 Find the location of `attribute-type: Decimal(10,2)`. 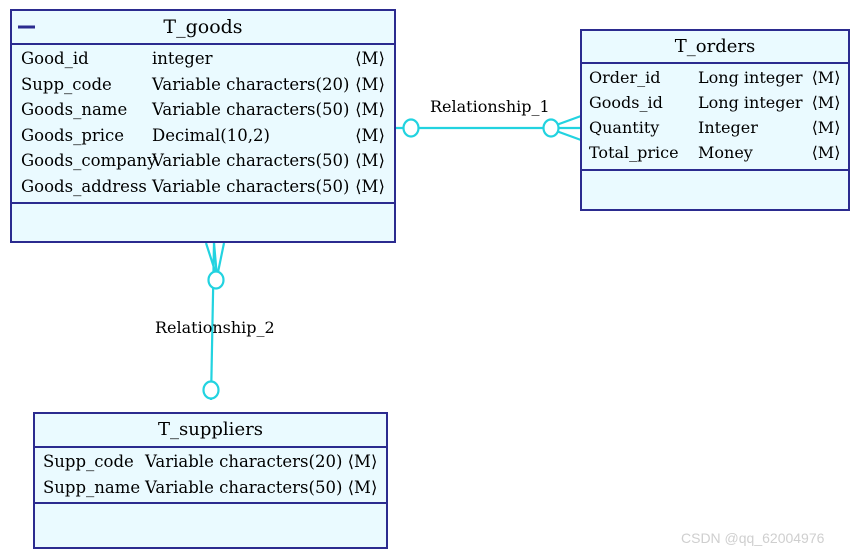

attribute-type: Decimal(10,2) is located at coordinates (211, 135).